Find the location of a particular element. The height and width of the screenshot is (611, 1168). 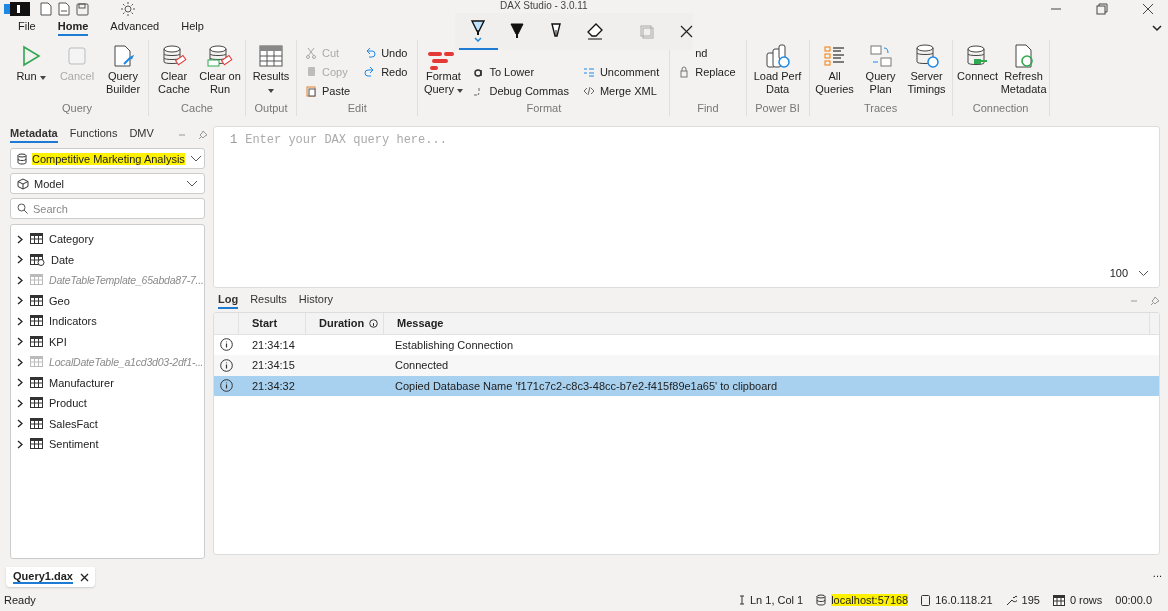

ribbon-button: Debug Commas is located at coordinates (520, 90).